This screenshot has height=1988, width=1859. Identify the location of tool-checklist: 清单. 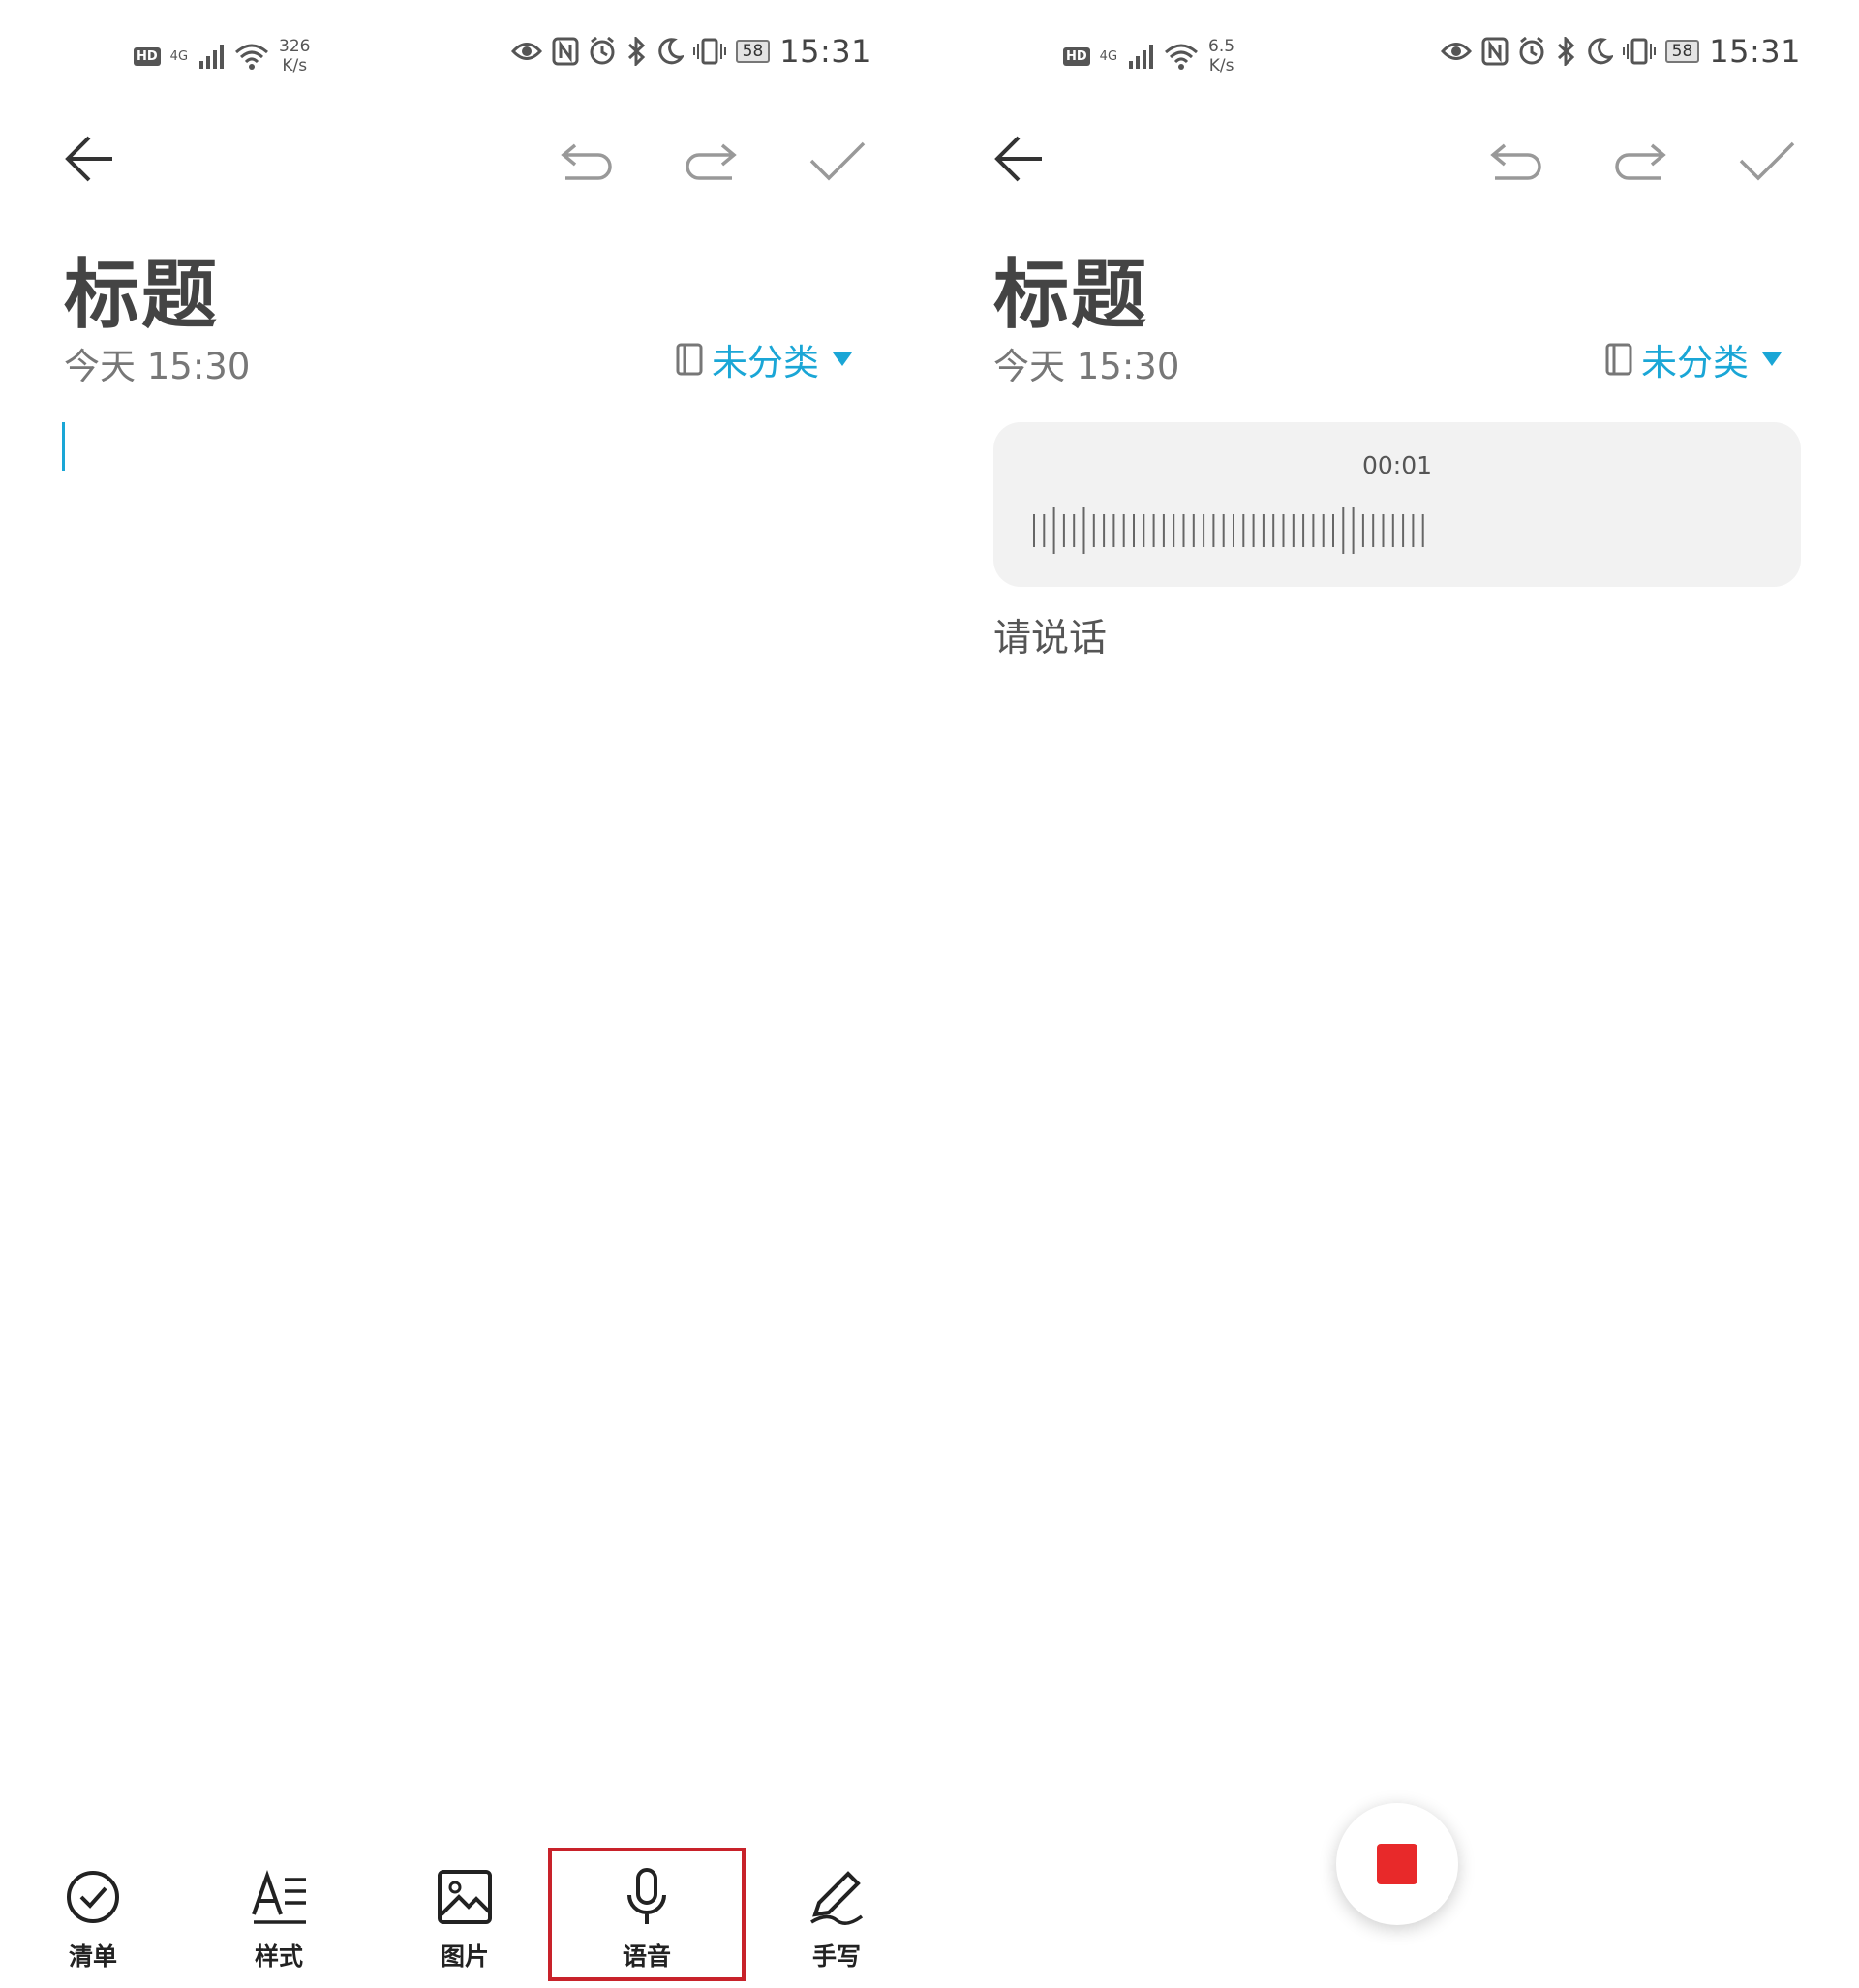
(93, 1921).